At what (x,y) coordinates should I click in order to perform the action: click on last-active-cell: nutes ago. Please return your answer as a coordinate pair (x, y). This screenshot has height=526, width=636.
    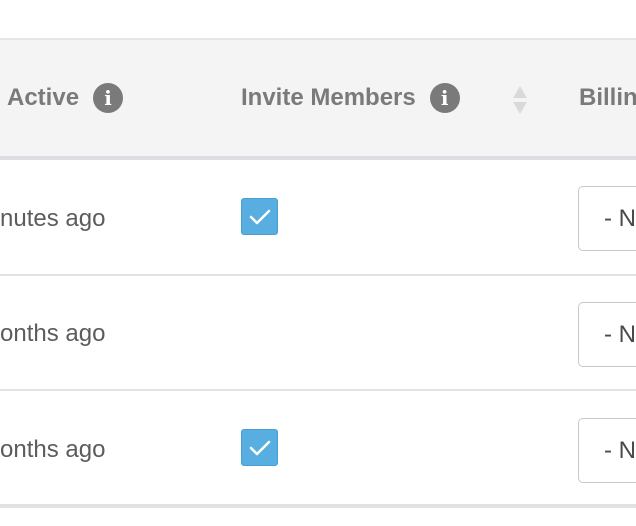
    Looking at the image, I should click on (53, 218).